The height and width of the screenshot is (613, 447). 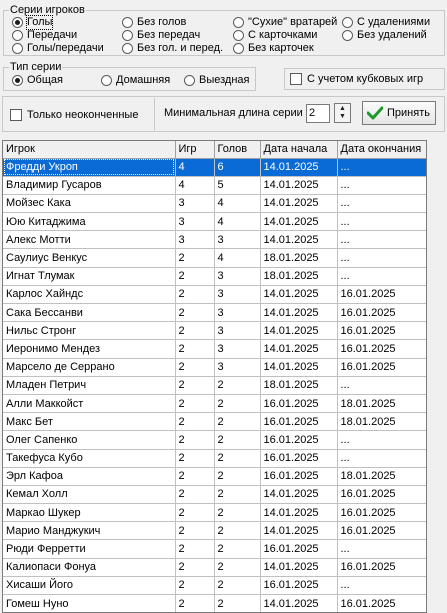 What do you see at coordinates (214, 476) in the screenshot?
I see `table-row: Эрл Кафоа 2 2 16.01.2025 18.01.2025` at bounding box center [214, 476].